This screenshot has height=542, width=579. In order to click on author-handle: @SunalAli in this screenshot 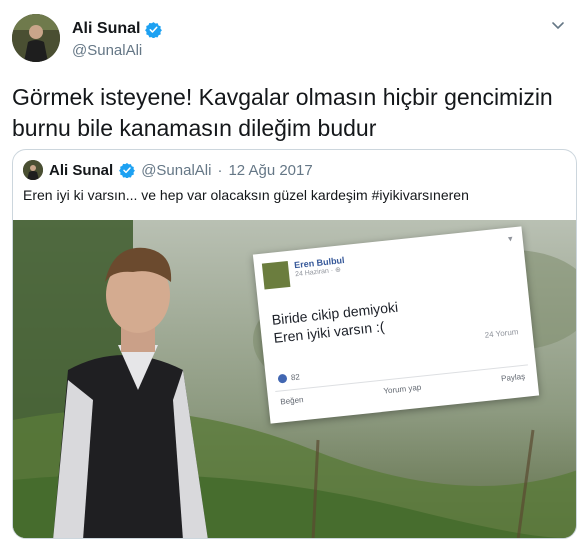, I will do `click(107, 50)`.